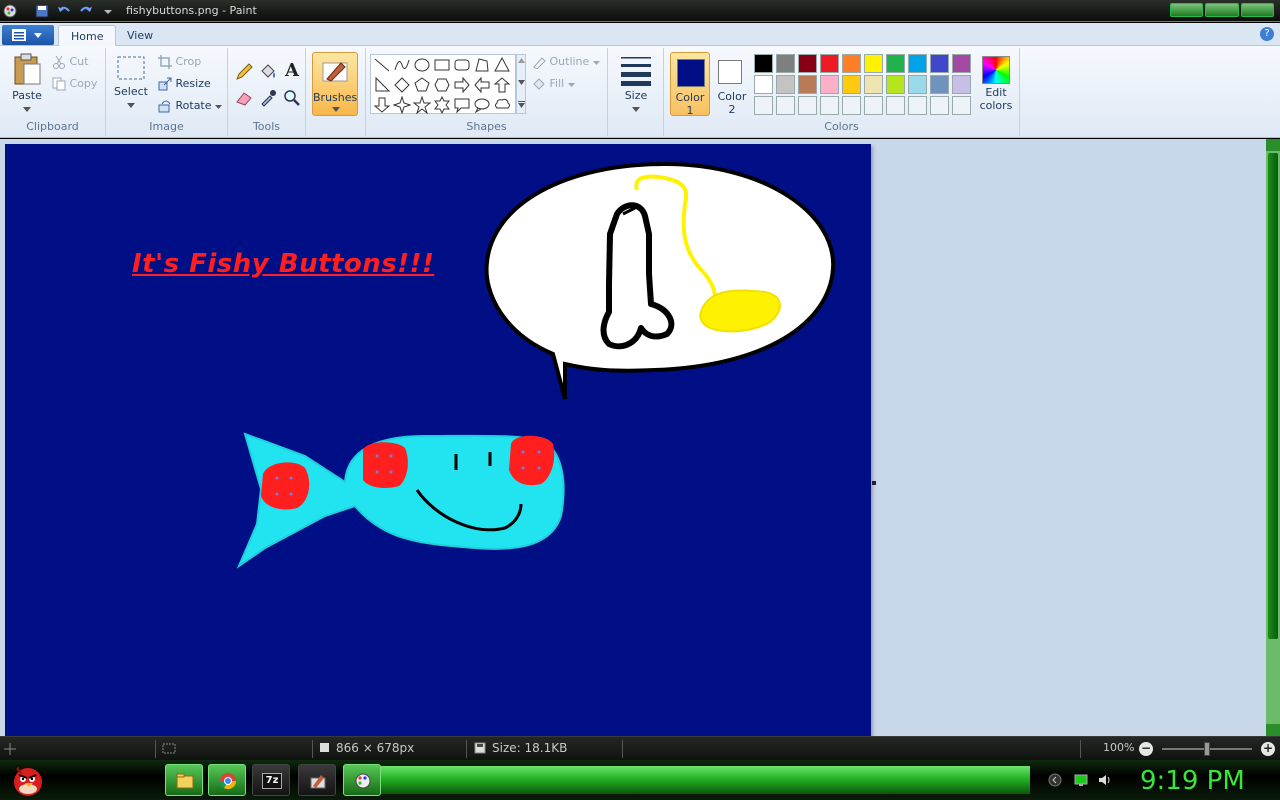  Describe the element at coordinates (422, 105) in the screenshot. I see `five-point-star-shape-icon` at that location.